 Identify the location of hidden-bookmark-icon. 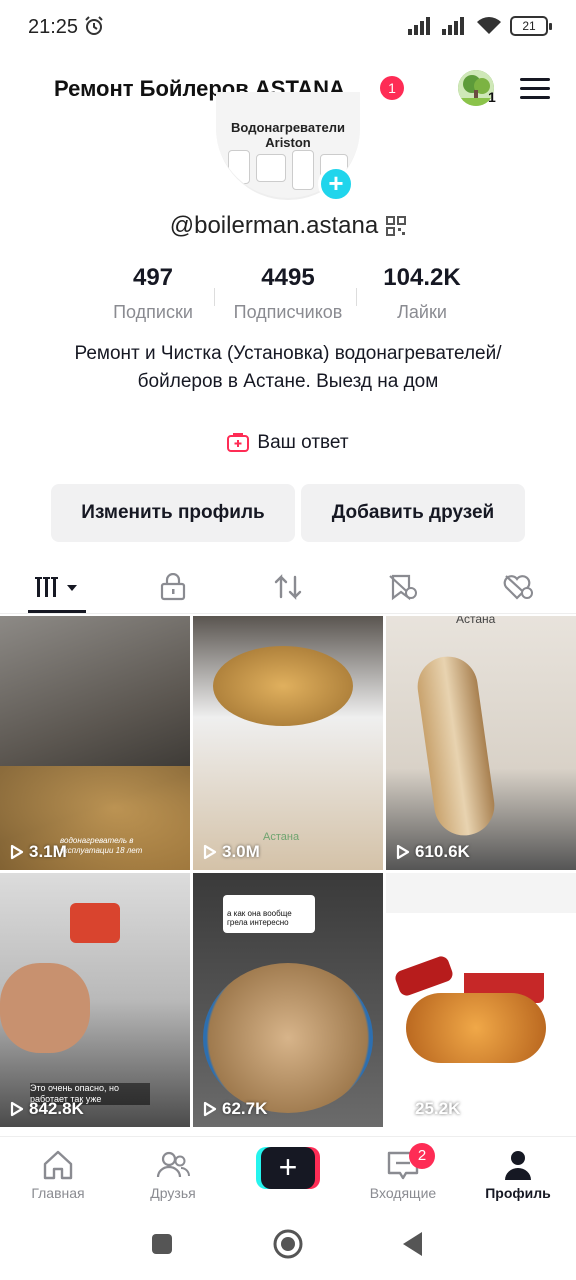
(403, 587).